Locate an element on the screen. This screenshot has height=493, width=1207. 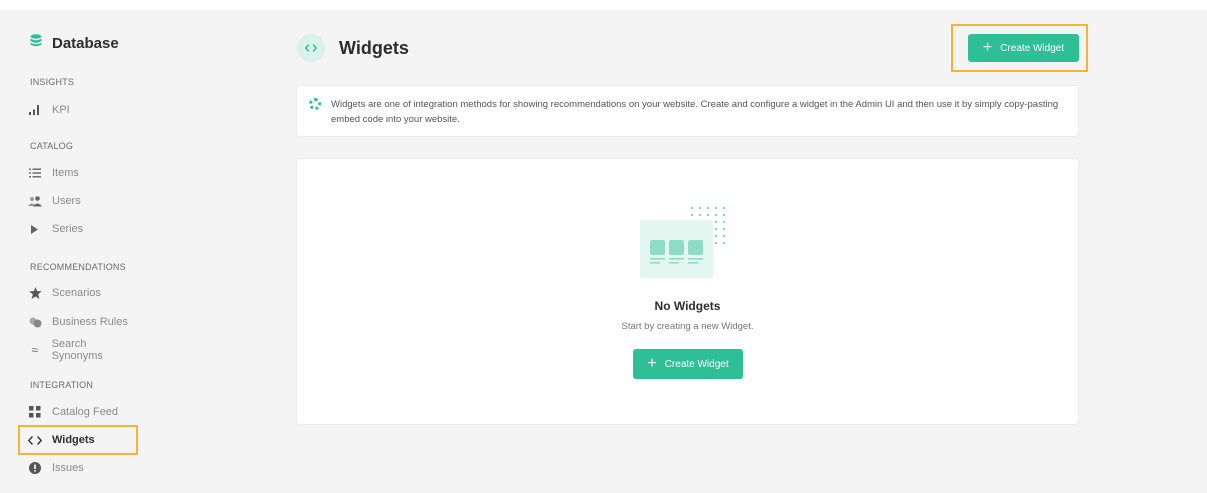
database-icon is located at coordinates (36, 43).